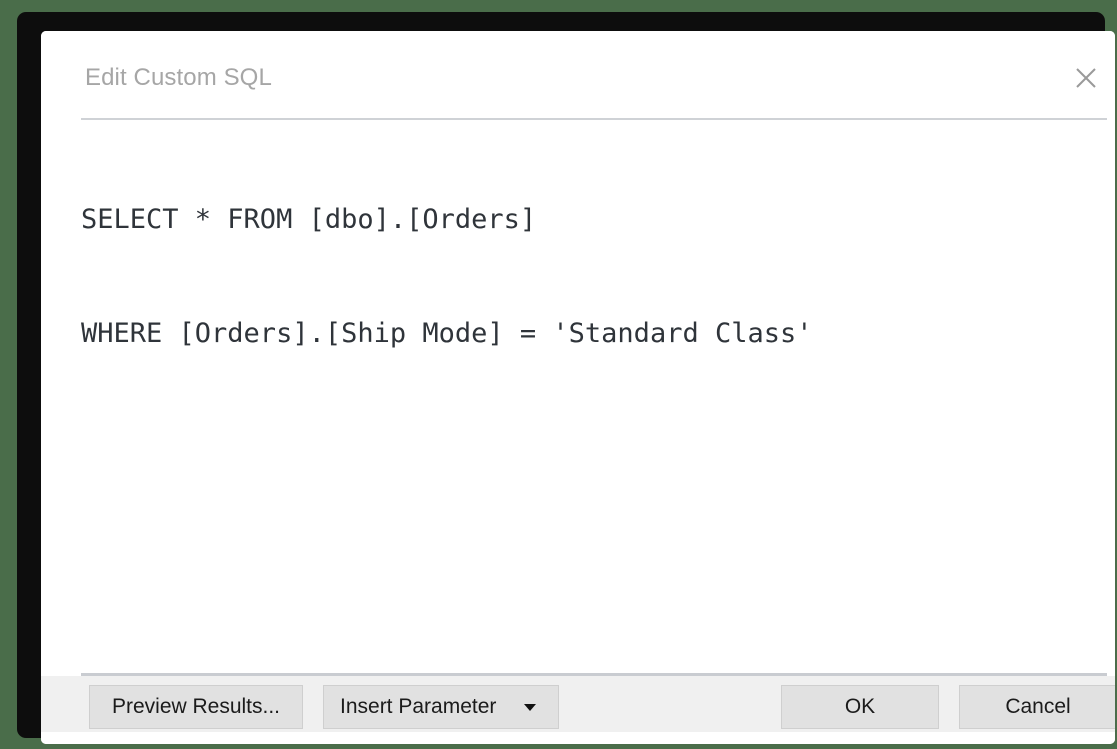 Image resolution: width=1117 pixels, height=749 pixels. I want to click on insert-parameter-label: Insert Parameter, so click(418, 706).